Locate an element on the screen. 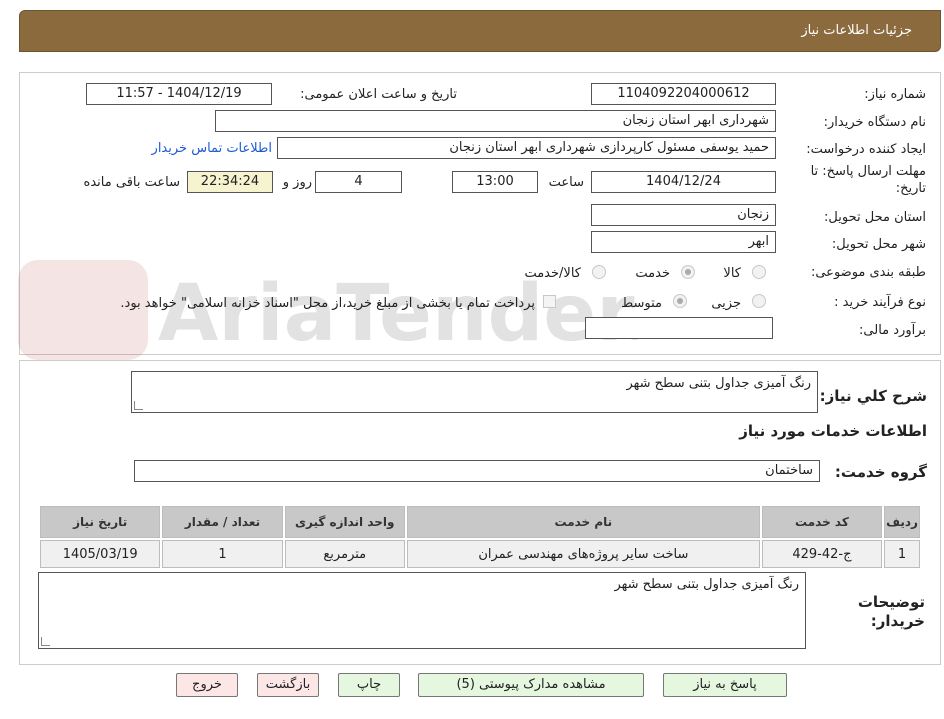  summary-textarea: رنگ آمیزی جداول بتنی سطح شهر is located at coordinates (474, 392).